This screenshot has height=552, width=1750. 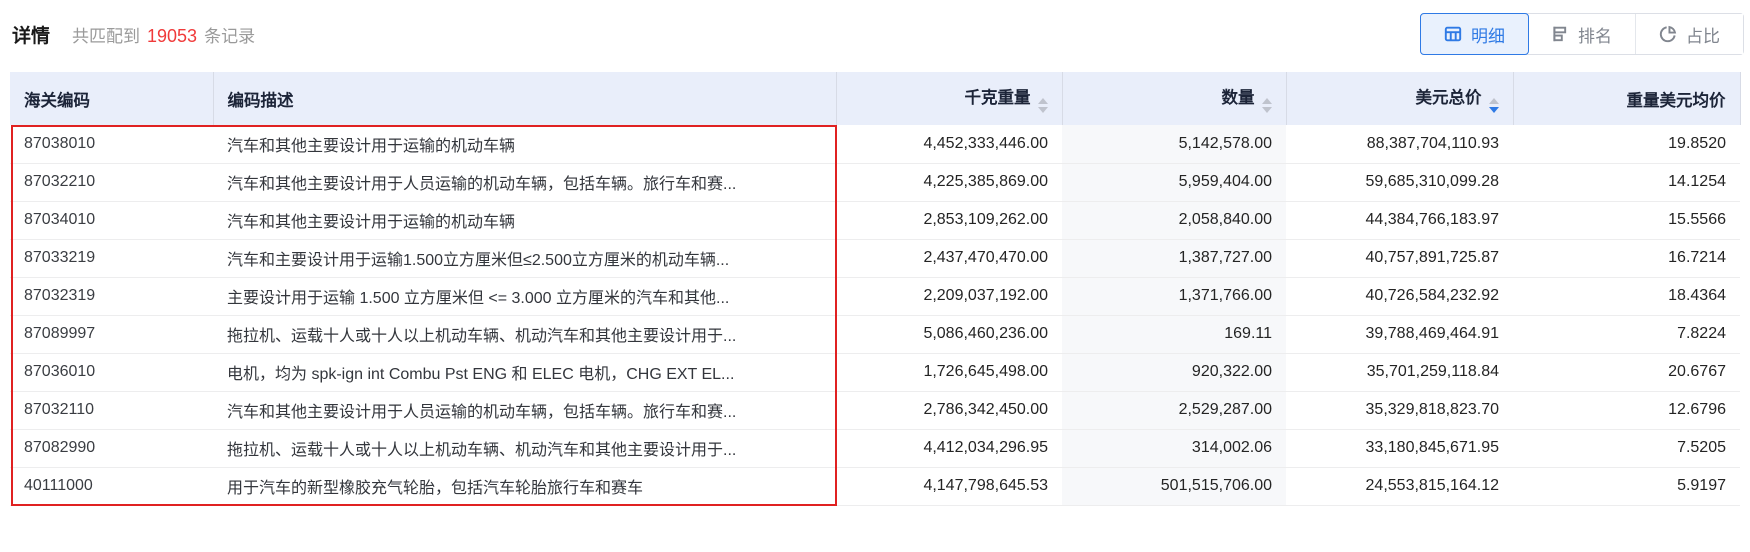 I want to click on title-area: 详情 共匹配到 19053 条记录, so click(x=133, y=34).